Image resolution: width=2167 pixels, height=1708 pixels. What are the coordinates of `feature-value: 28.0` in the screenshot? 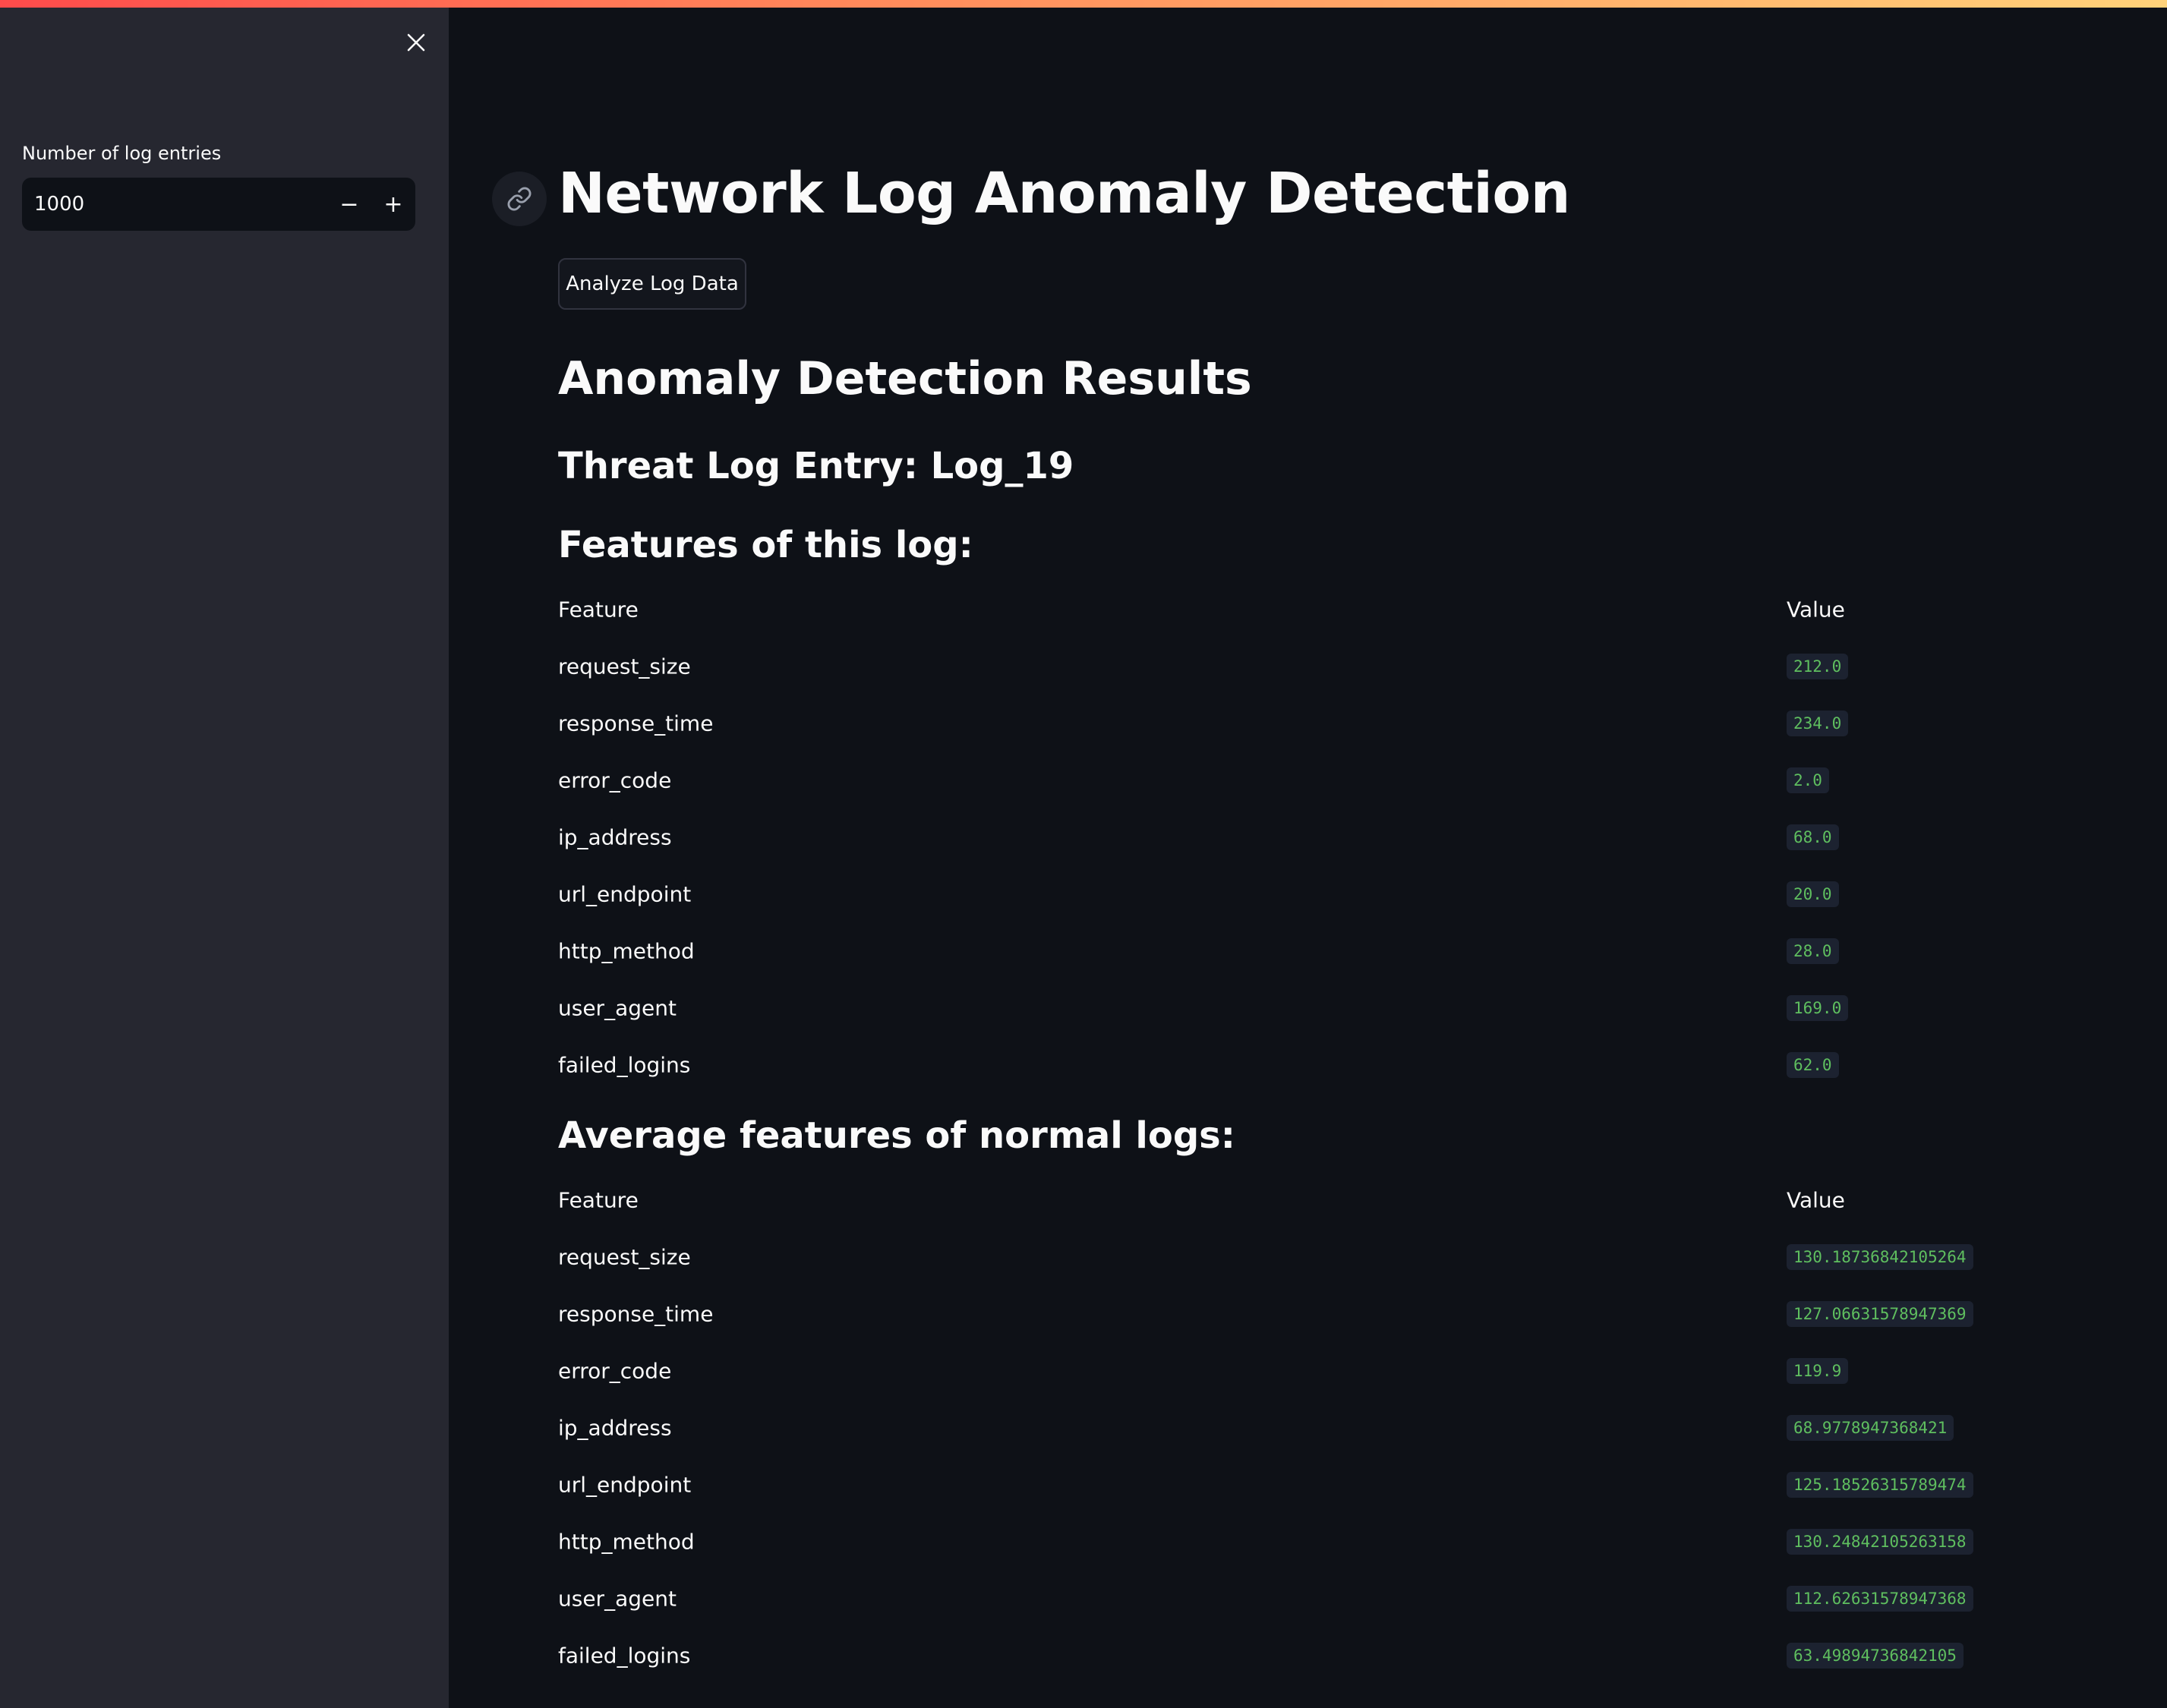 It's located at (1813, 951).